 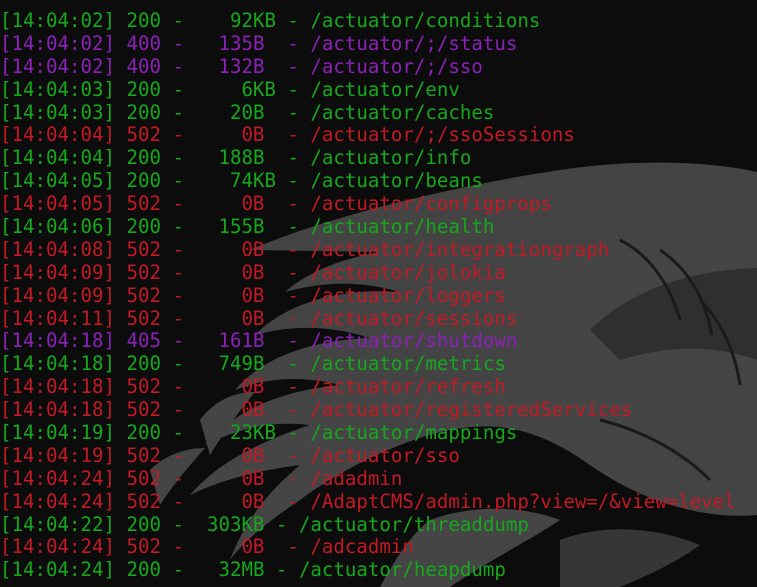 I want to click on log-time: [14:04:06], so click(x=57, y=227).